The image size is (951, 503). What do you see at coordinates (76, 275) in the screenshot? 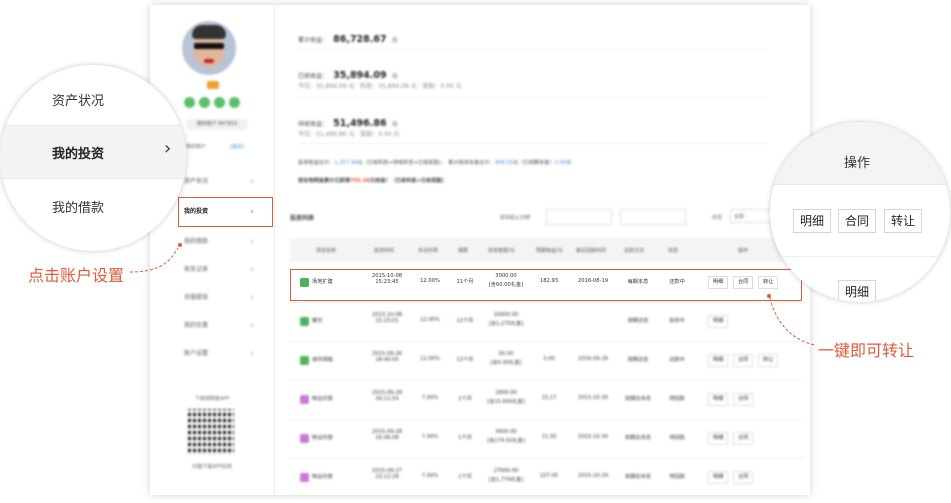
I see `annotation-left: 点击账户设置` at bounding box center [76, 275].